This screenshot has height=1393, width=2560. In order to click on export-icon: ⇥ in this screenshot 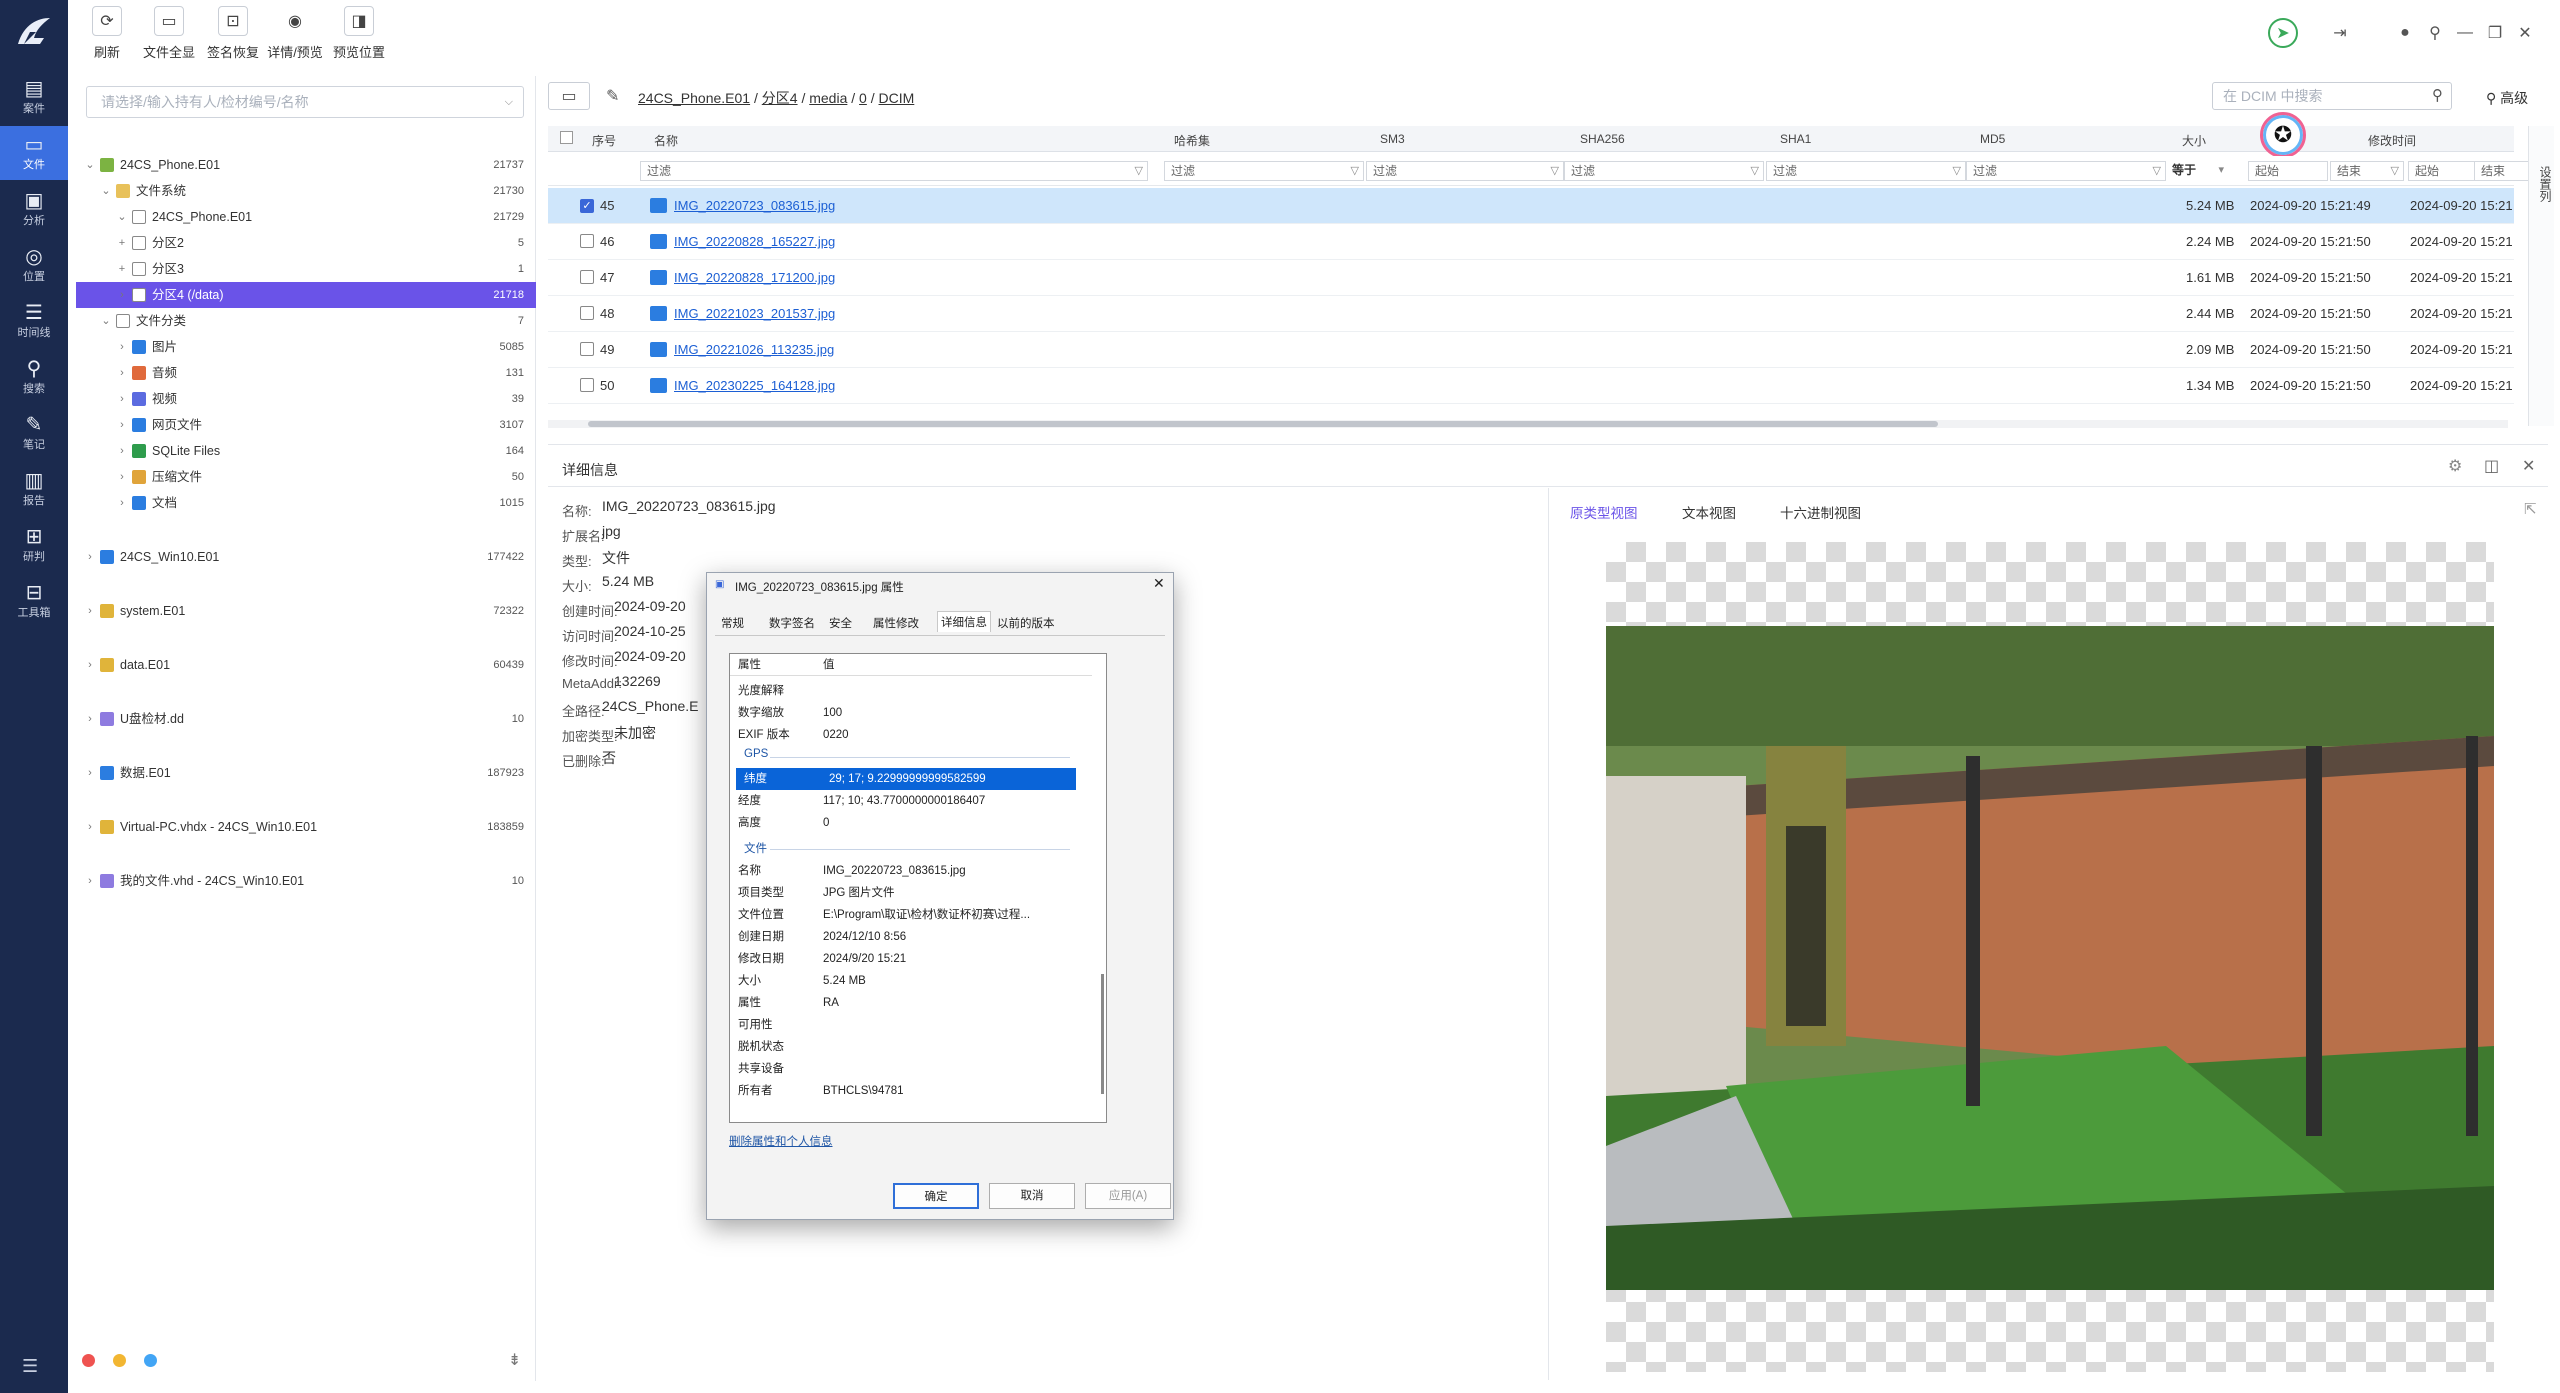, I will do `click(2340, 33)`.